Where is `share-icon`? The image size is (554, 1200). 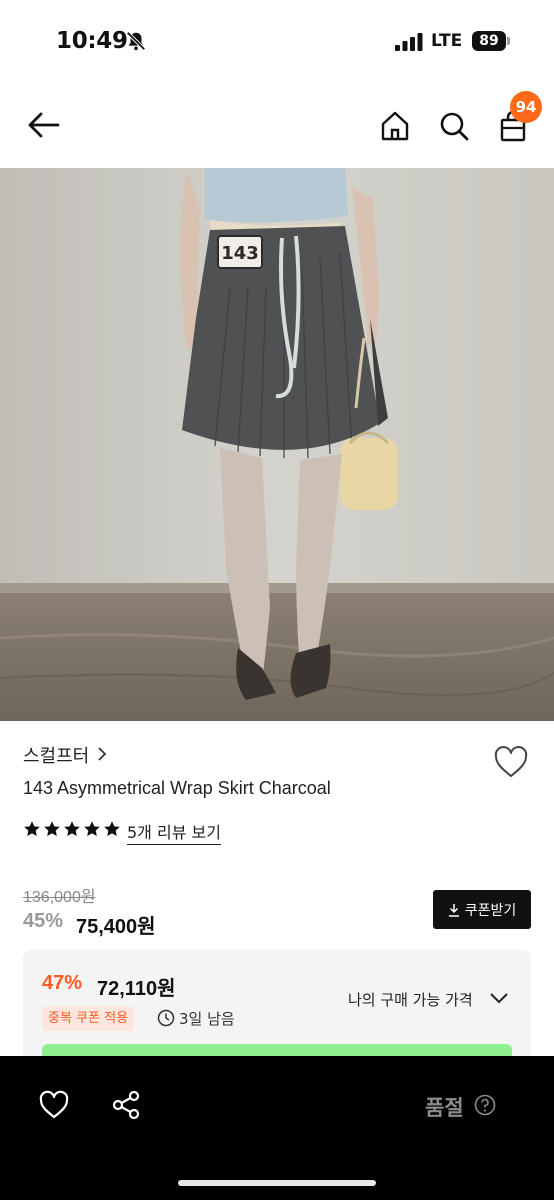
share-icon is located at coordinates (126, 1105).